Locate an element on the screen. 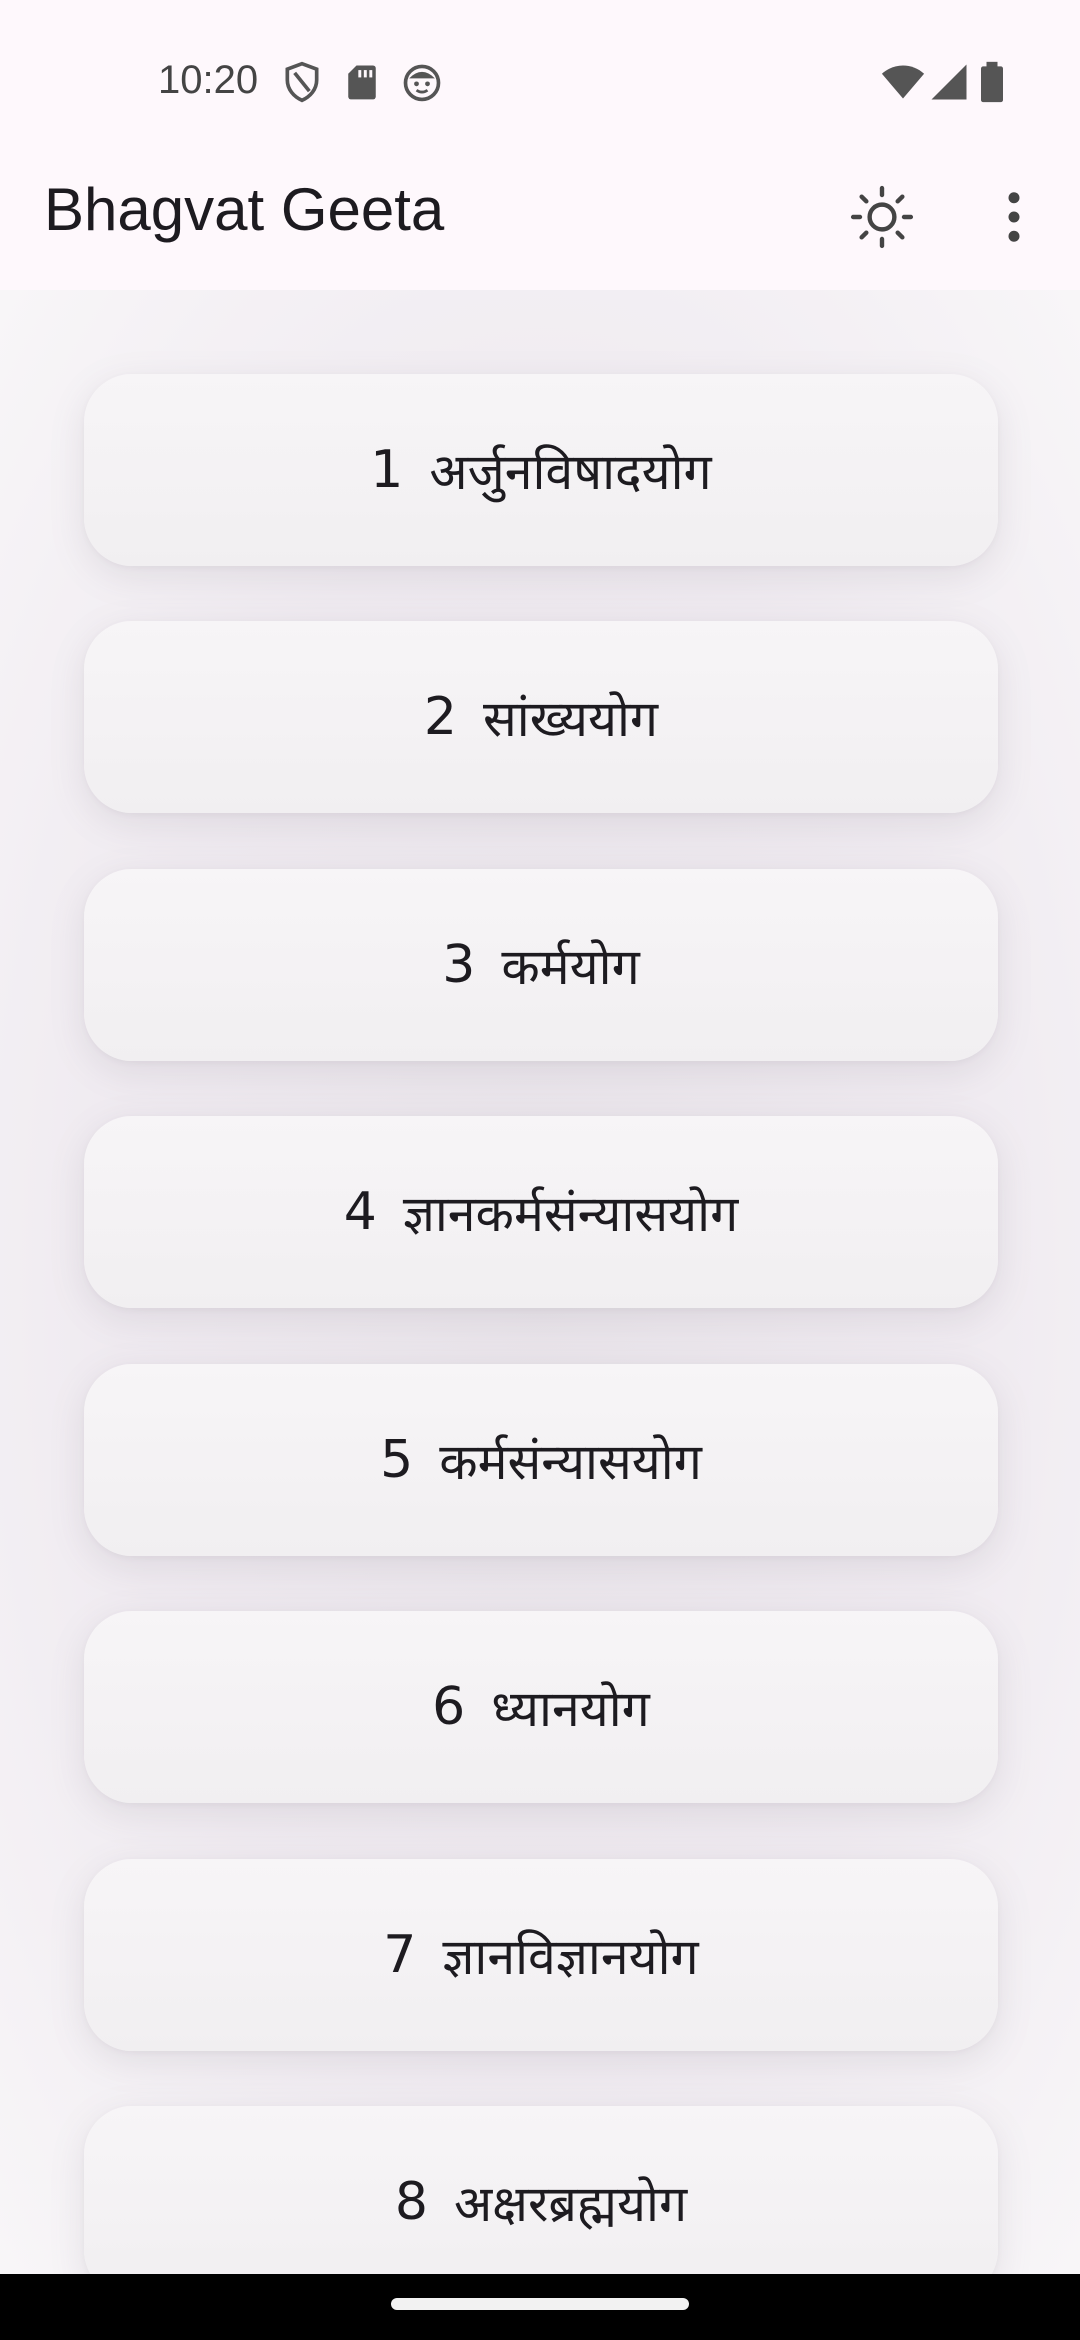 This screenshot has height=2340, width=1080. chapter-name: सांख्ययोग is located at coordinates (570, 719).